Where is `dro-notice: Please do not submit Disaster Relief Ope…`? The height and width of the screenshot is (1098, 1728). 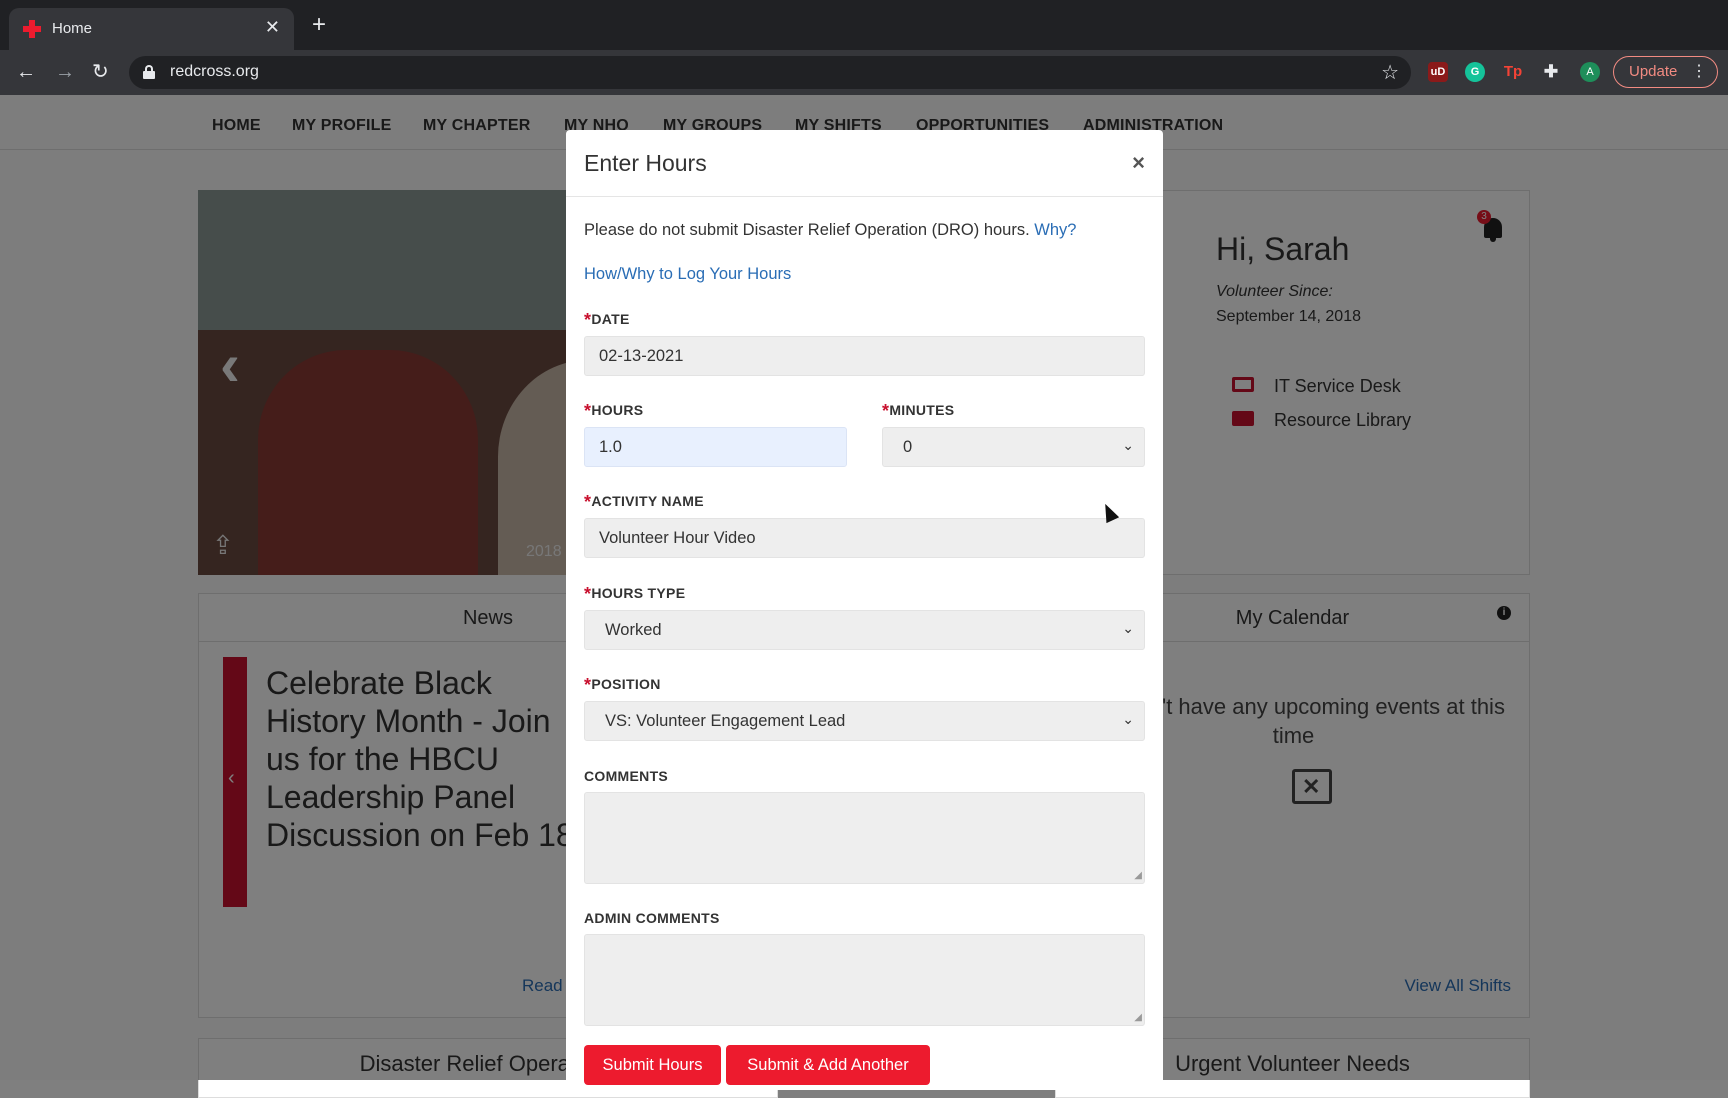 dro-notice: Please do not submit Disaster Relief Ope… is located at coordinates (830, 230).